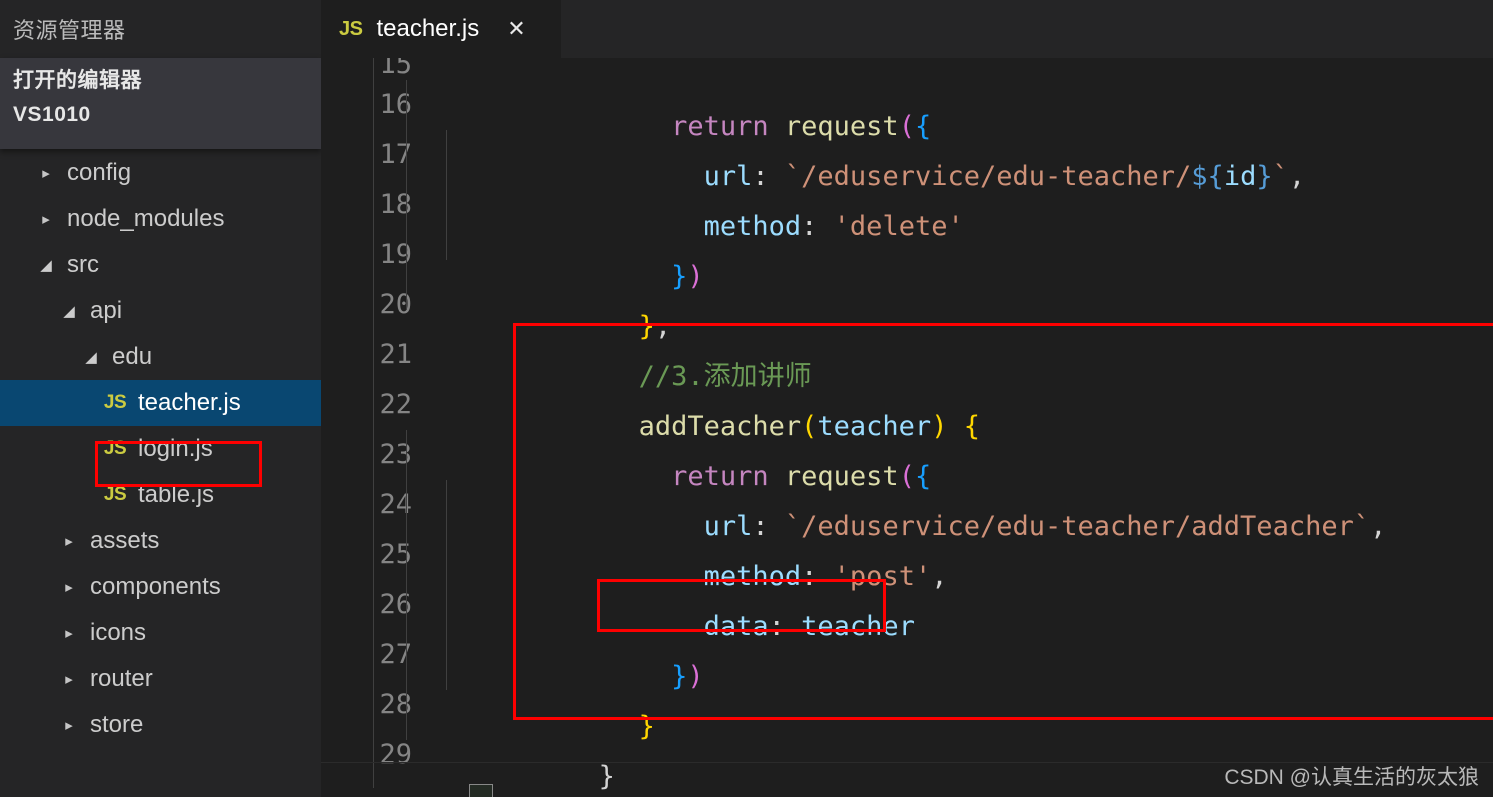  I want to click on tree-row-components: ▸ components, so click(160, 587).